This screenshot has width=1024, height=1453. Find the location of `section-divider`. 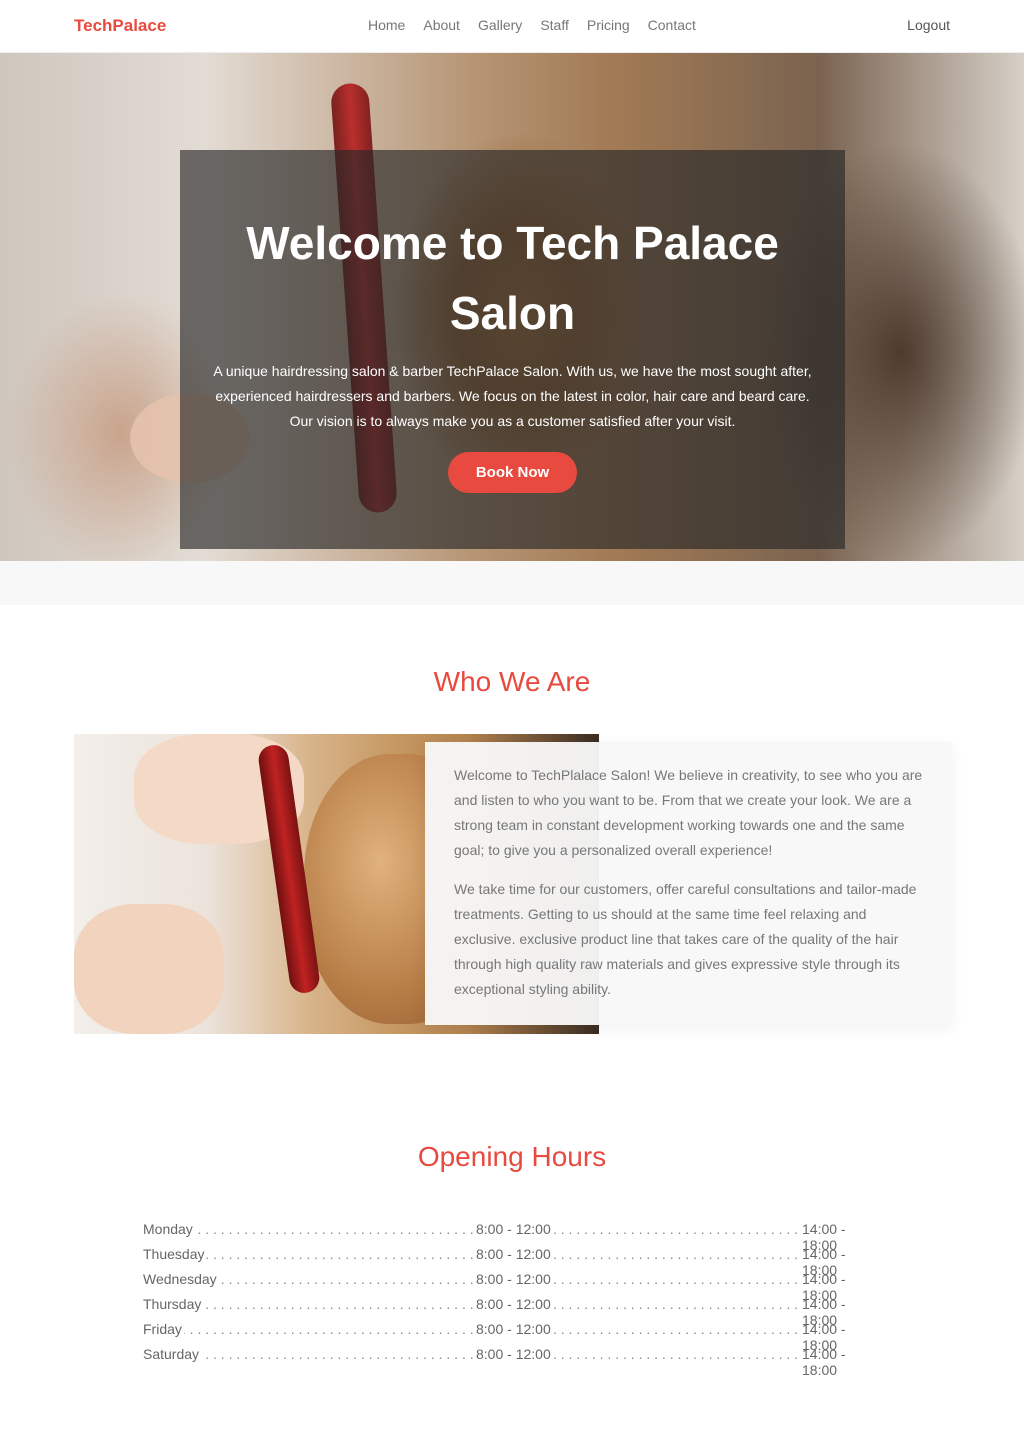

section-divider is located at coordinates (512, 583).